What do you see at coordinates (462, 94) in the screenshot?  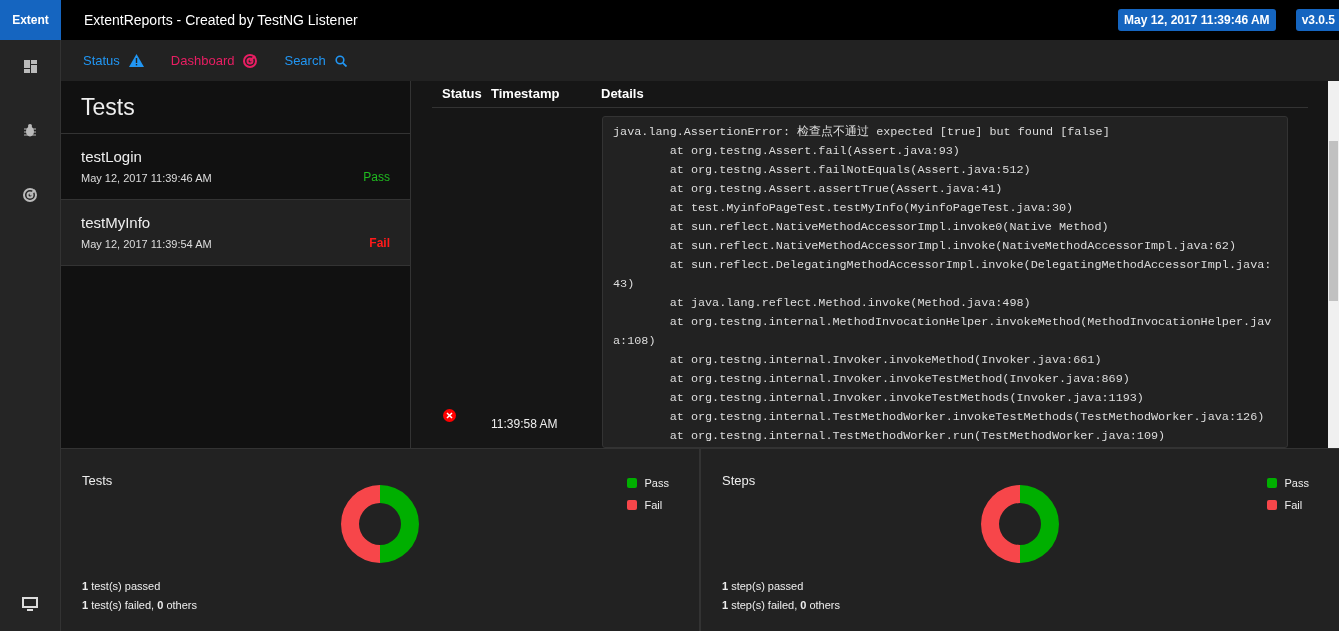 I see `column-header: Status` at bounding box center [462, 94].